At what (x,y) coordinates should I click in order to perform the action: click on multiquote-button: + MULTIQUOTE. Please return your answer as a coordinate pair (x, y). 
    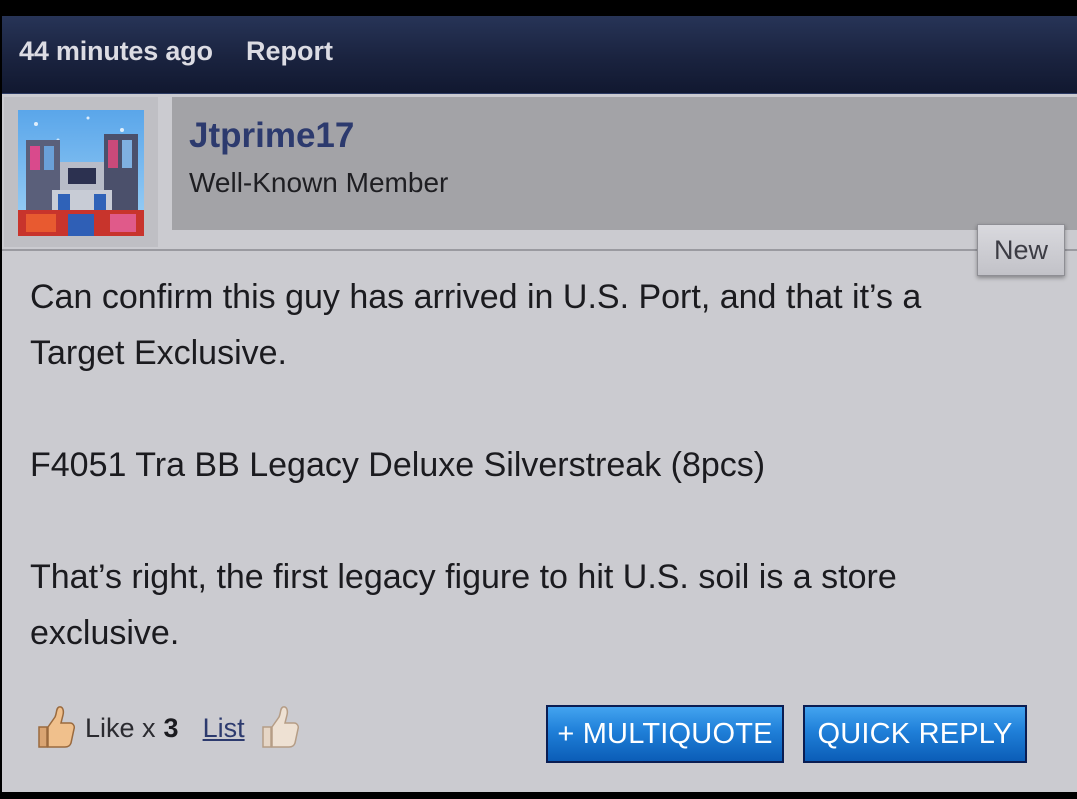
    Looking at the image, I should click on (665, 734).